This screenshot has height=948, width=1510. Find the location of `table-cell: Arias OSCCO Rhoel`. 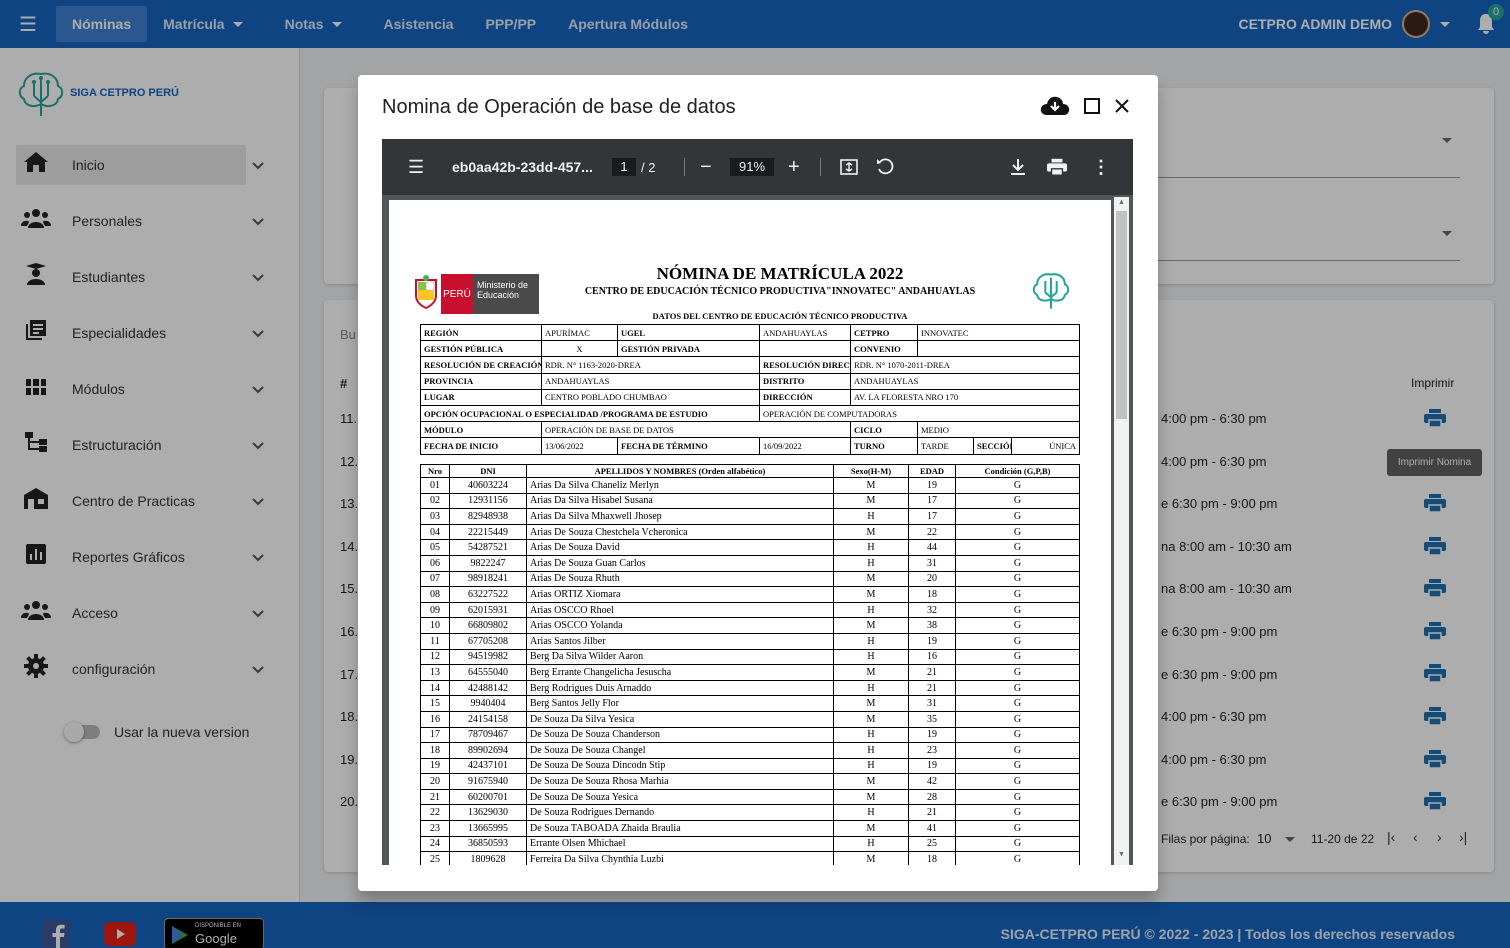

table-cell: Arias OSCCO Rhoel is located at coordinates (680, 610).